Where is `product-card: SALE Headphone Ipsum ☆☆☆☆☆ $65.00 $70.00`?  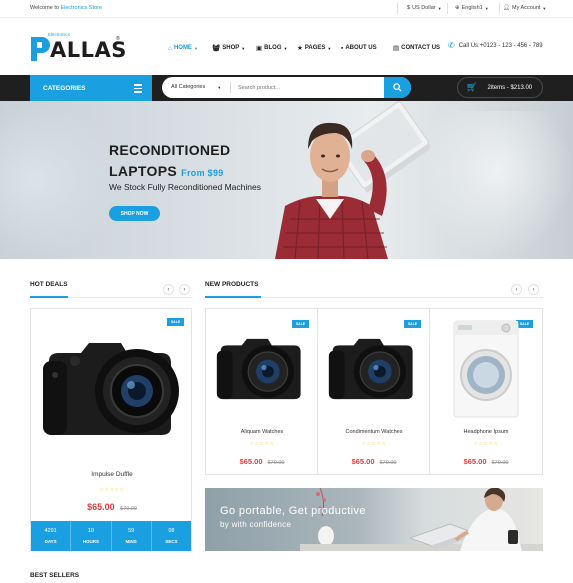 product-card: SALE Headphone Ipsum ☆☆☆☆☆ $65.00 $70.00 is located at coordinates (486, 391).